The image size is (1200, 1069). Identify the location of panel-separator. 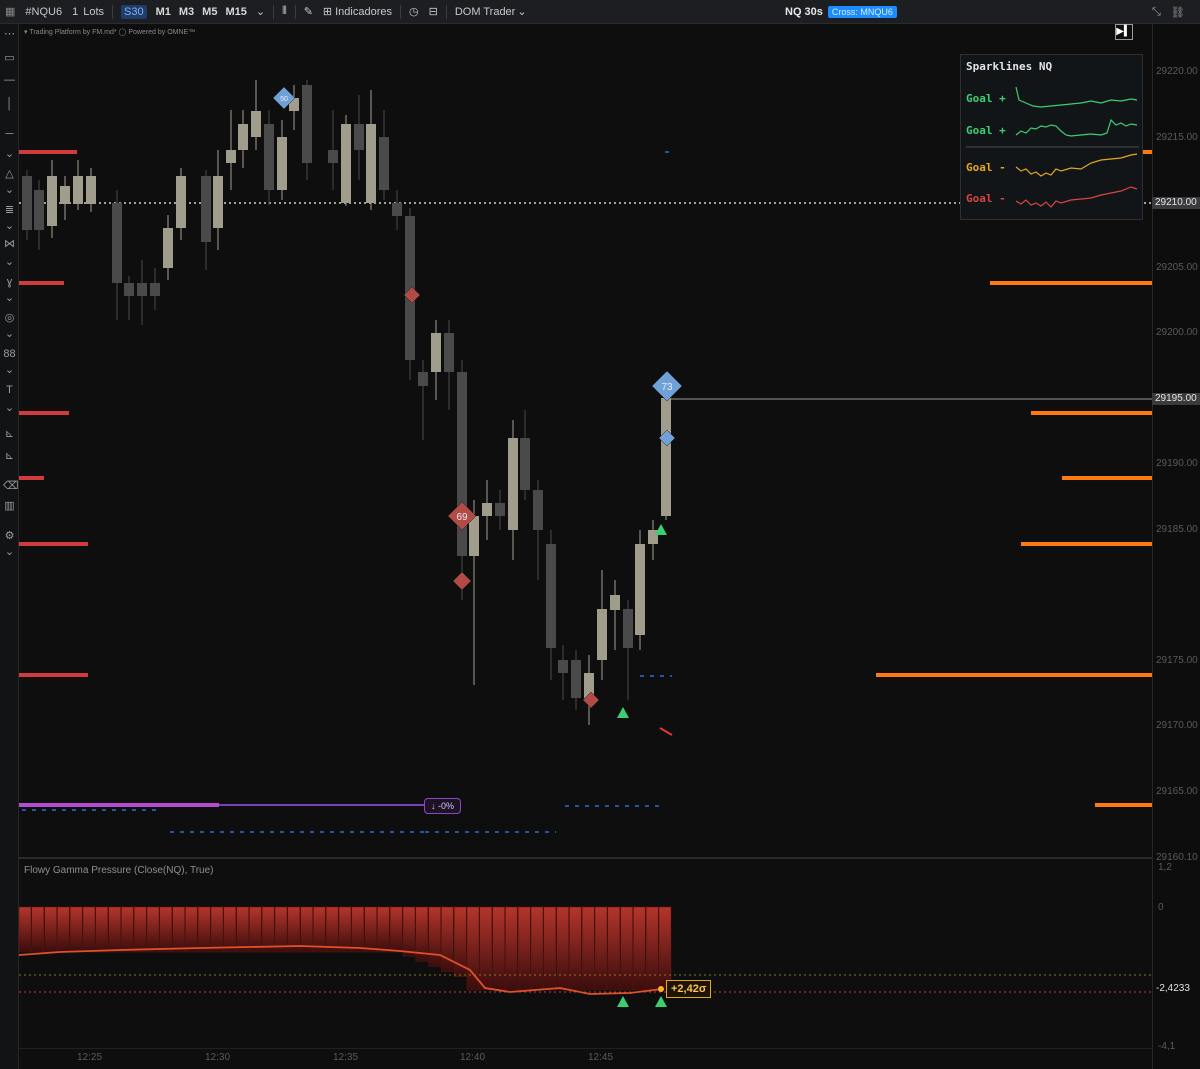
(585, 858).